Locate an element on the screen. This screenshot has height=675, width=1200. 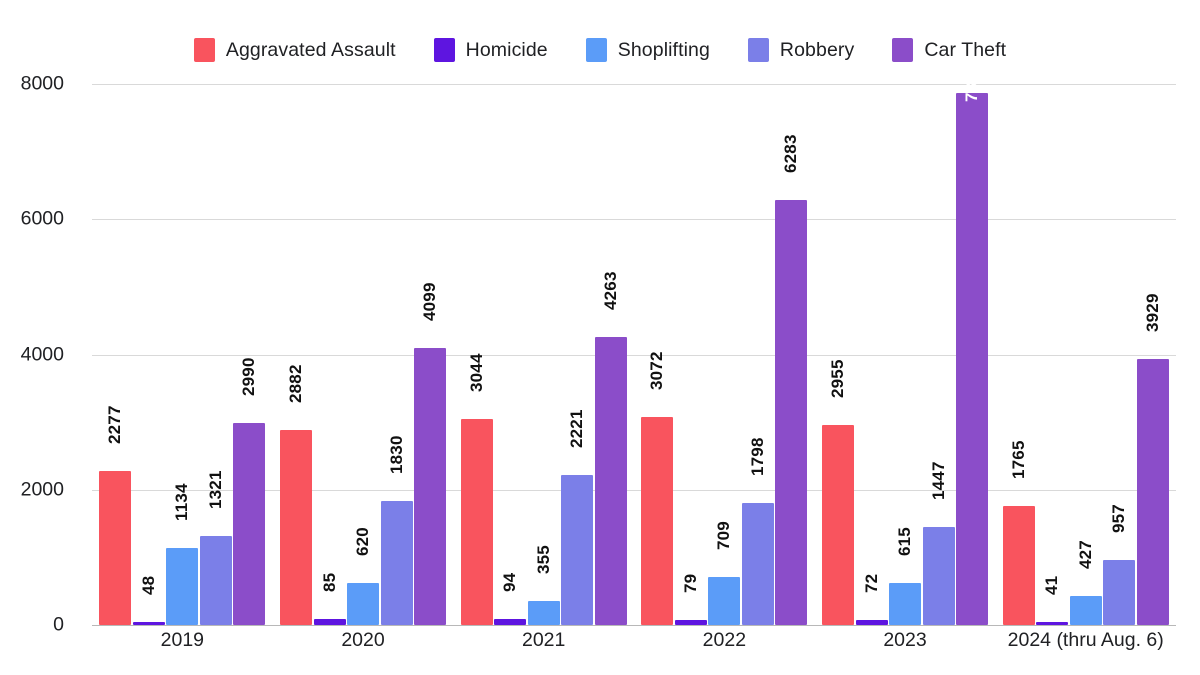
bar-slot: 355 is located at coordinates (543, 354).